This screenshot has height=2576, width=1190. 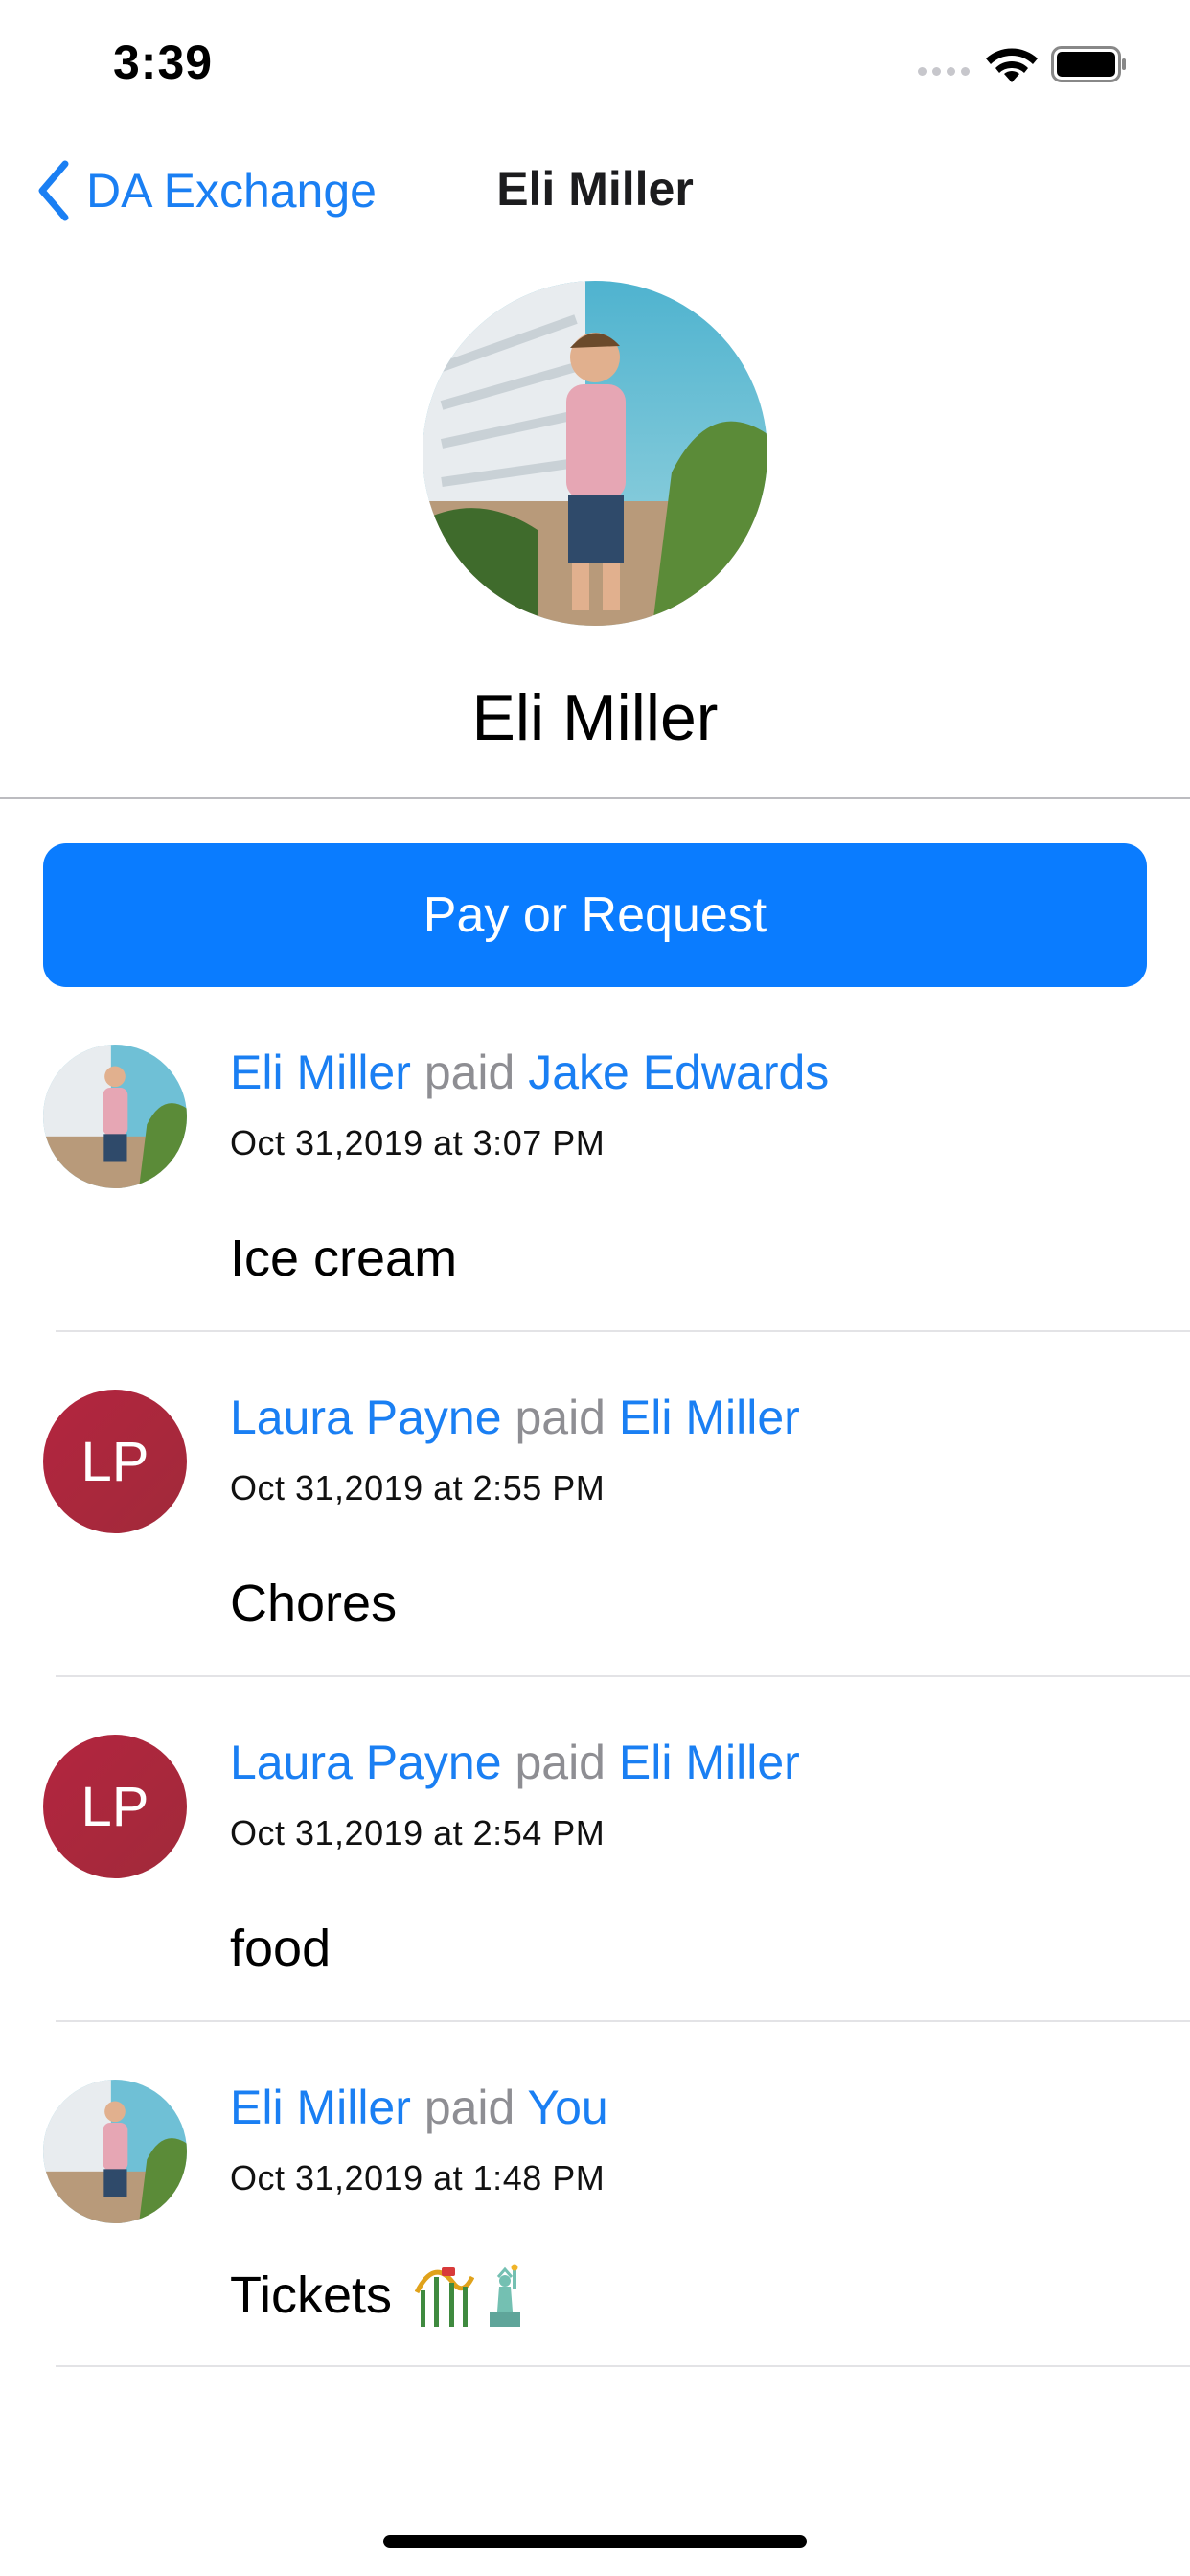 I want to click on transaction-note: food, so click(x=280, y=1948).